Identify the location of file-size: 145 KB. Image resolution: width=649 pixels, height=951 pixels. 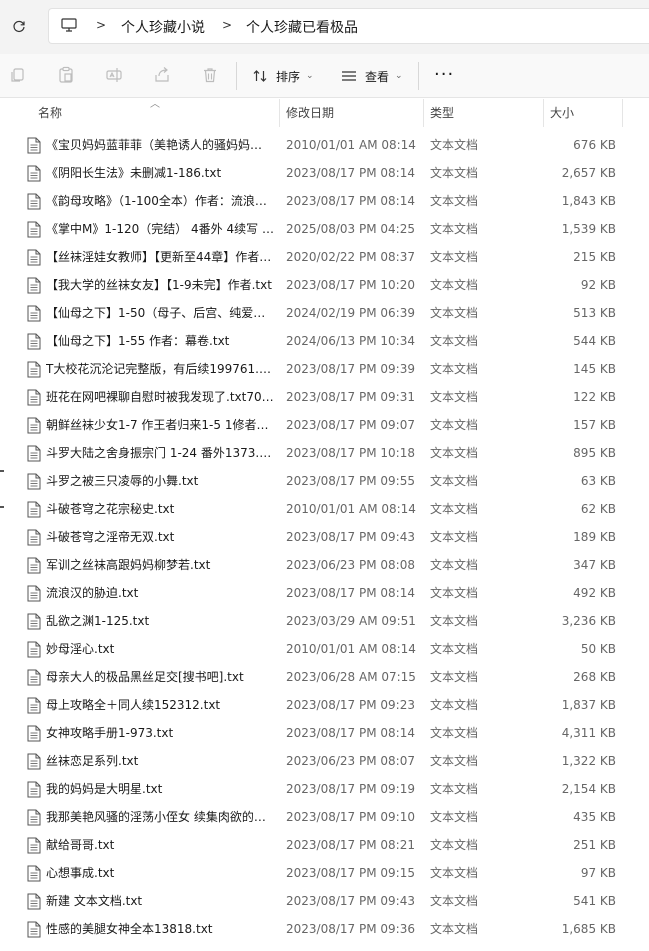
(594, 369).